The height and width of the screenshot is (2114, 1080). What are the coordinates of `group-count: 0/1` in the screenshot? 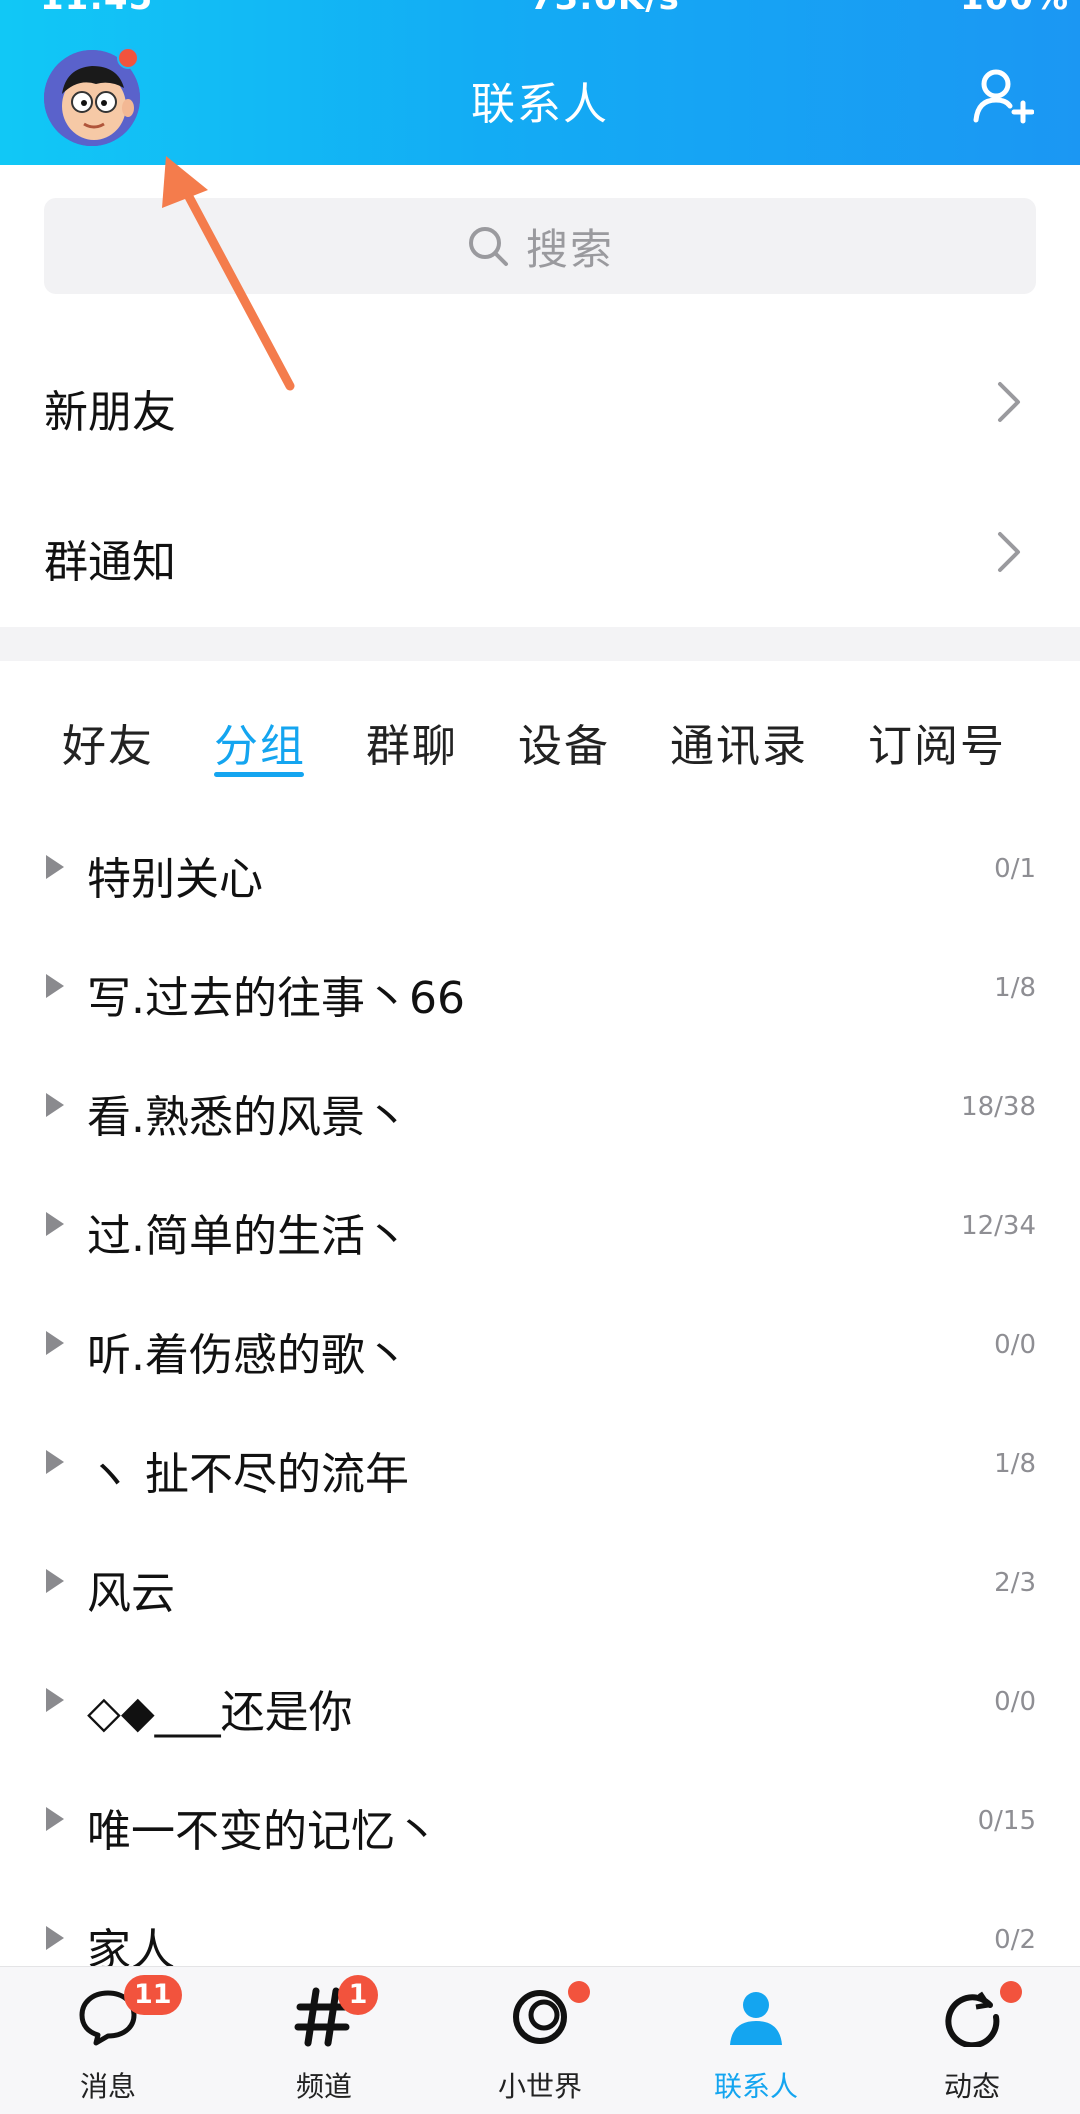 It's located at (1015, 869).